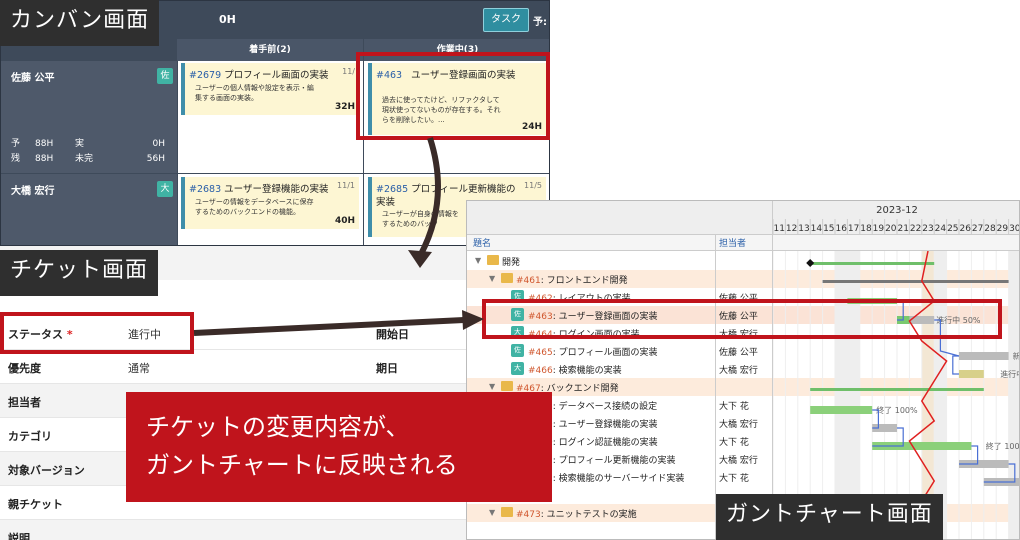  Describe the element at coordinates (429, 197) in the screenshot. I see `arrow-kanban-to-gantt` at that location.